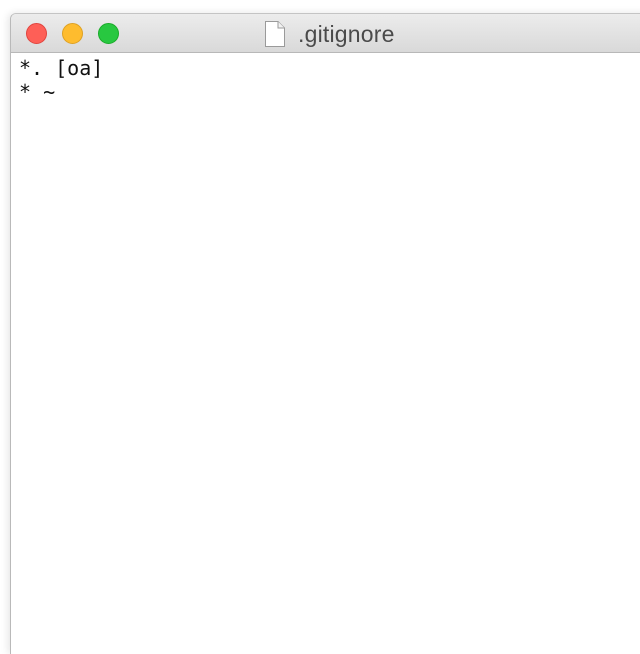 The width and height of the screenshot is (640, 654). I want to click on title-bar: .gitignore, so click(325, 33).